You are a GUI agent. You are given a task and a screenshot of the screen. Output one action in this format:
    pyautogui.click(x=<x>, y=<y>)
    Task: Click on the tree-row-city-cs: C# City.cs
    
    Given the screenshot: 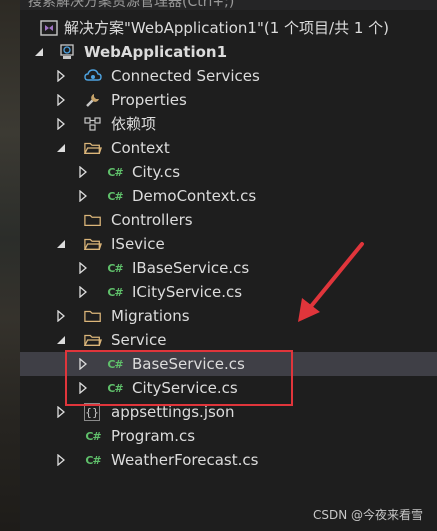 What is the action you would take?
    pyautogui.click(x=228, y=172)
    